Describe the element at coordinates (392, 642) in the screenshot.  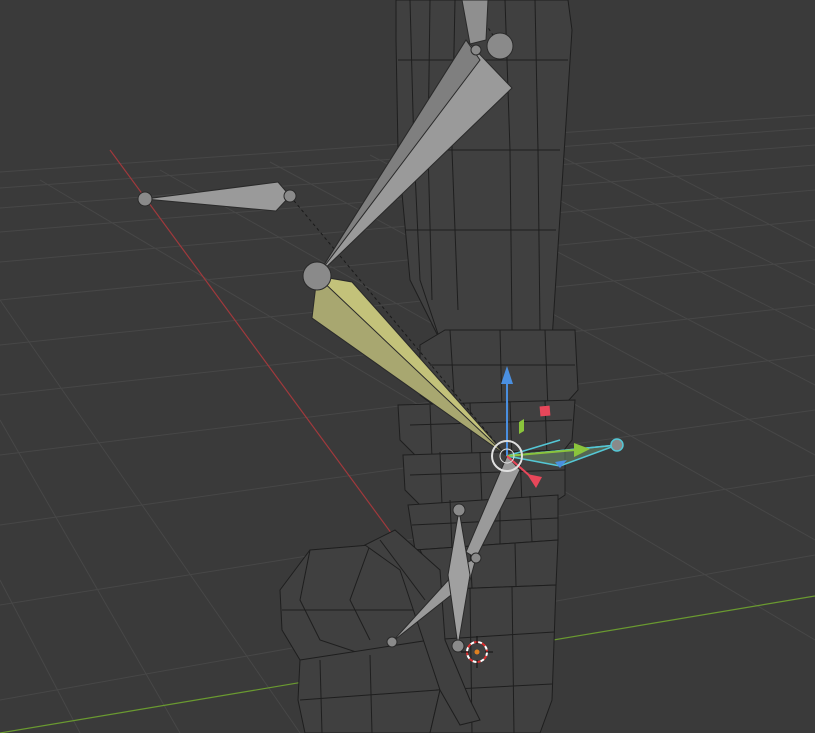
I see `joint-foot-end` at that location.